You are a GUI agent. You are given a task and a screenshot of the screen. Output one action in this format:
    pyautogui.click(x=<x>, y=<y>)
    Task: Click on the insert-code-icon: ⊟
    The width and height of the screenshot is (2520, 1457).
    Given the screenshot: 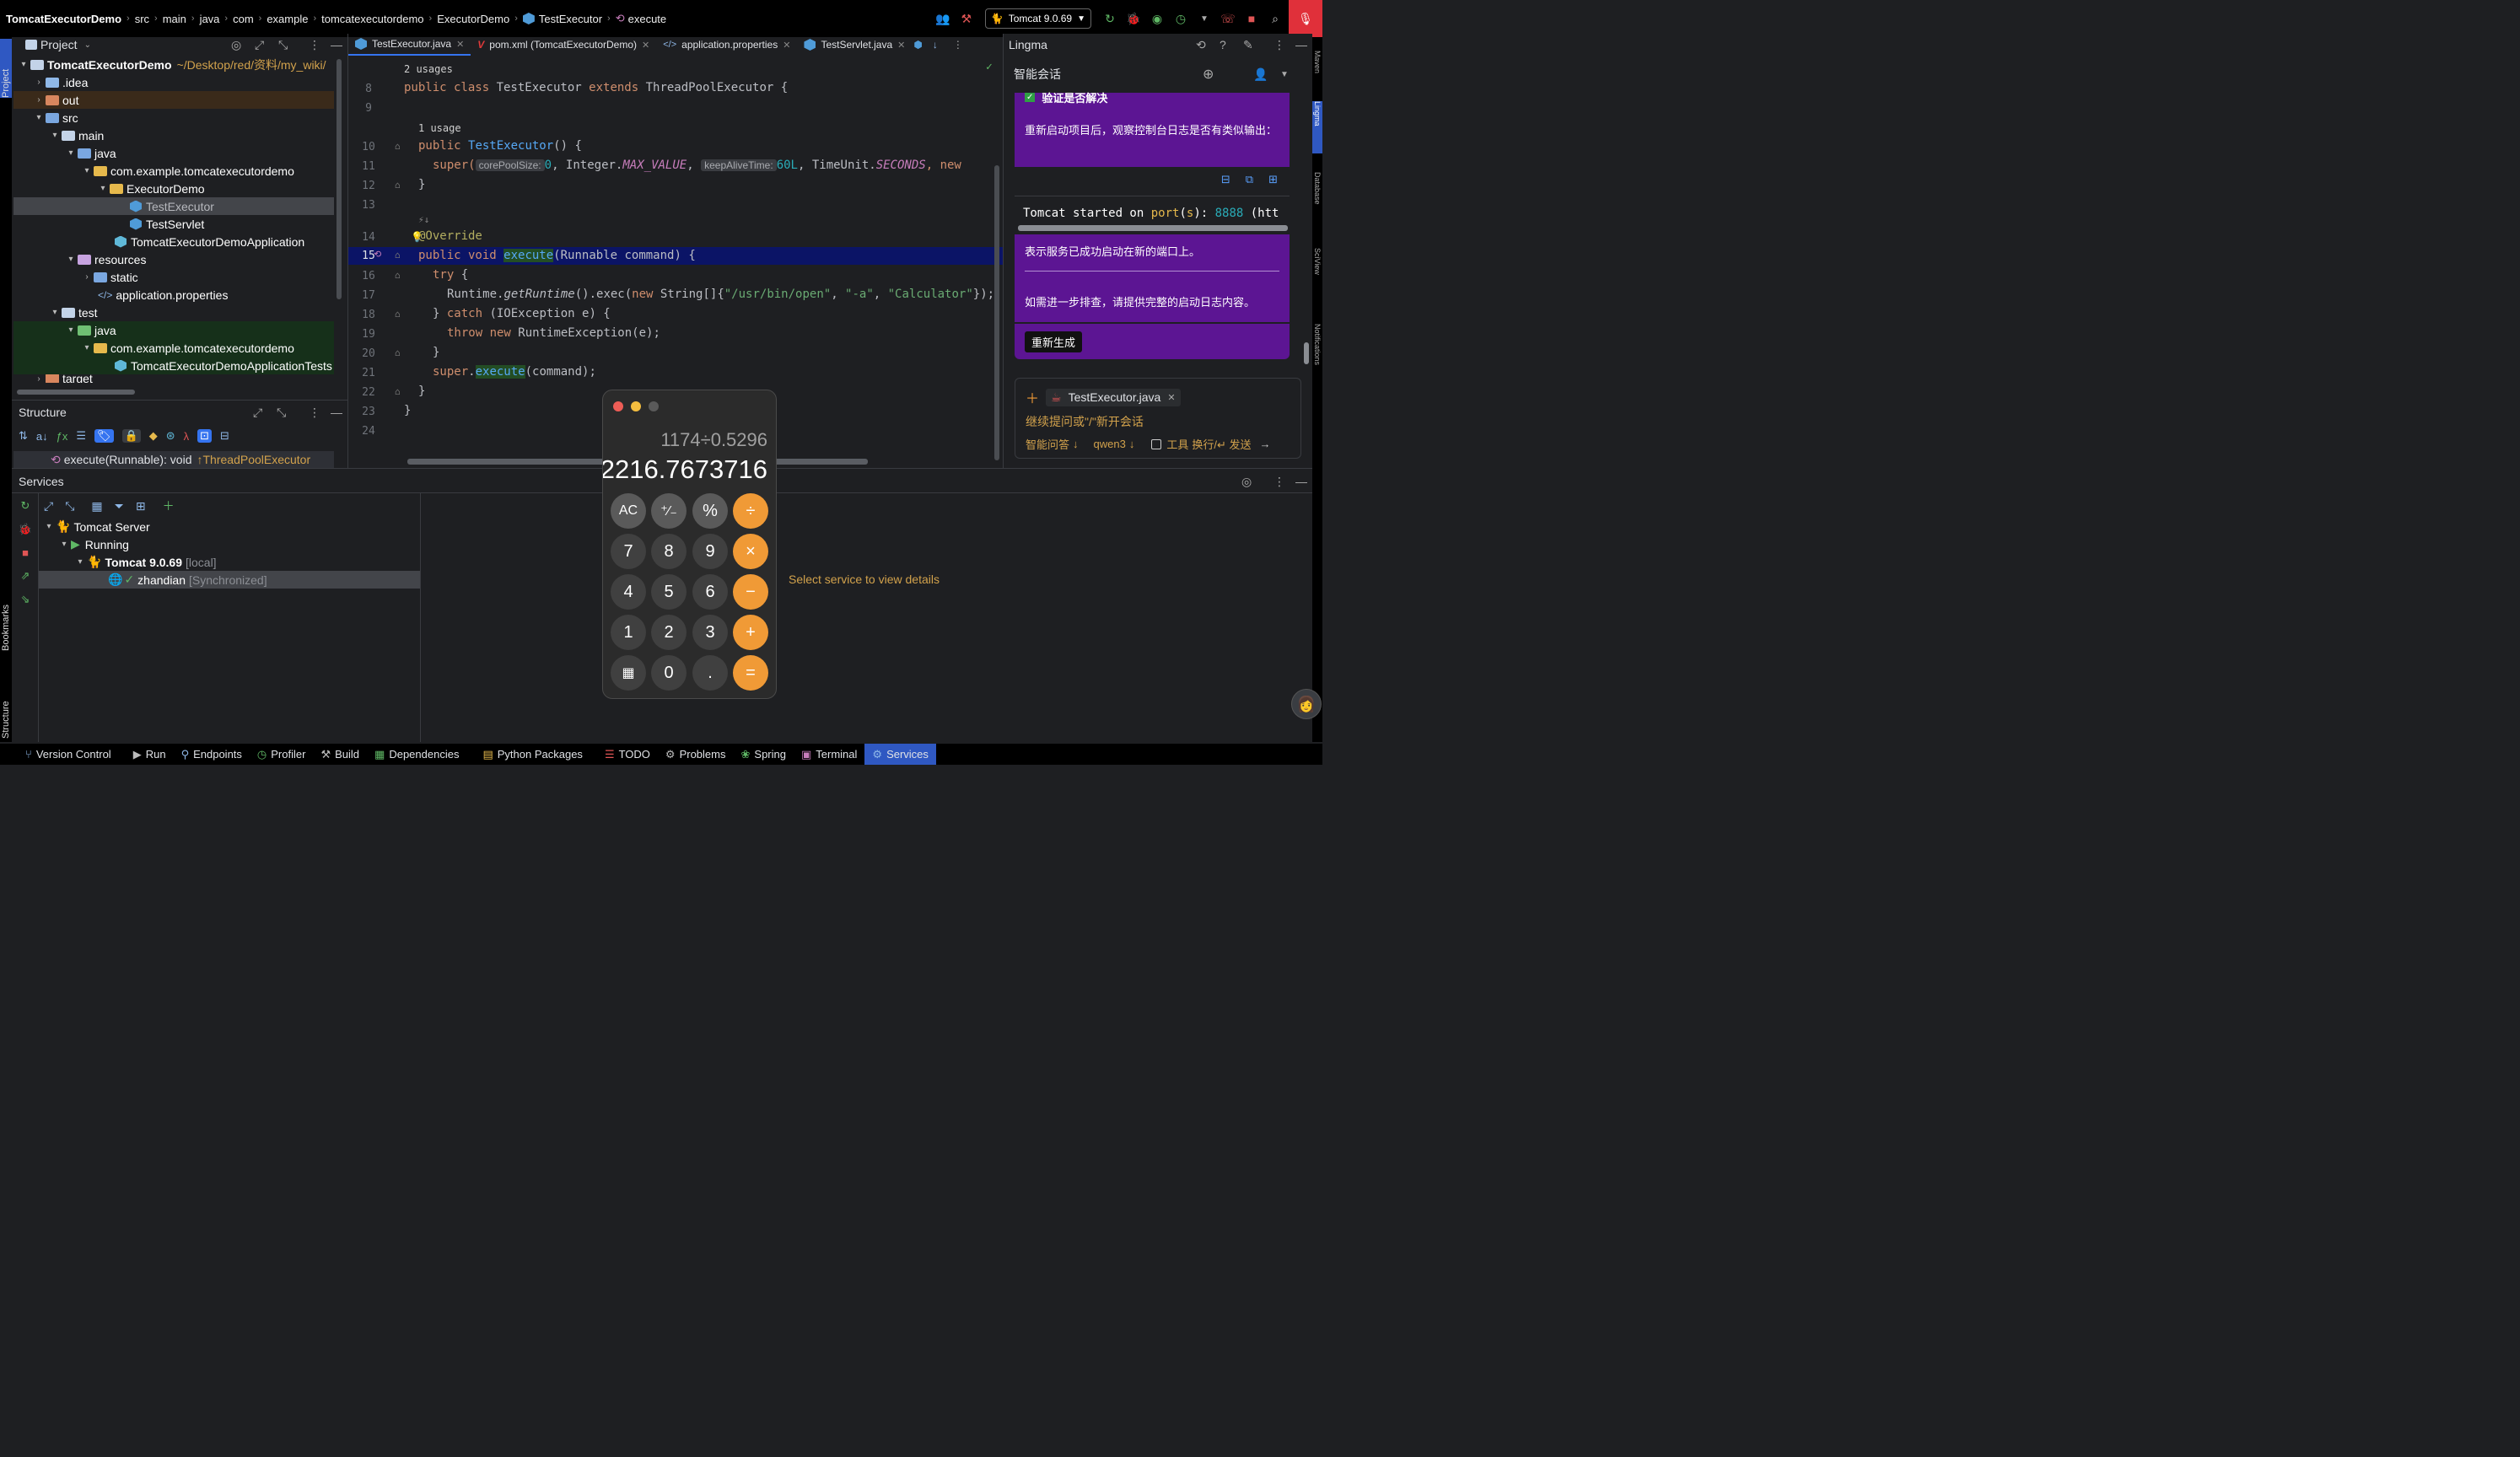 What is the action you would take?
    pyautogui.click(x=1225, y=179)
    